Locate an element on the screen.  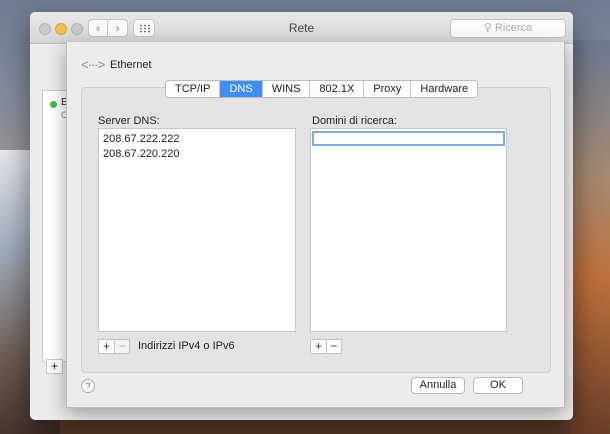
desktop-wallpaper-right is located at coordinates (590, 237).